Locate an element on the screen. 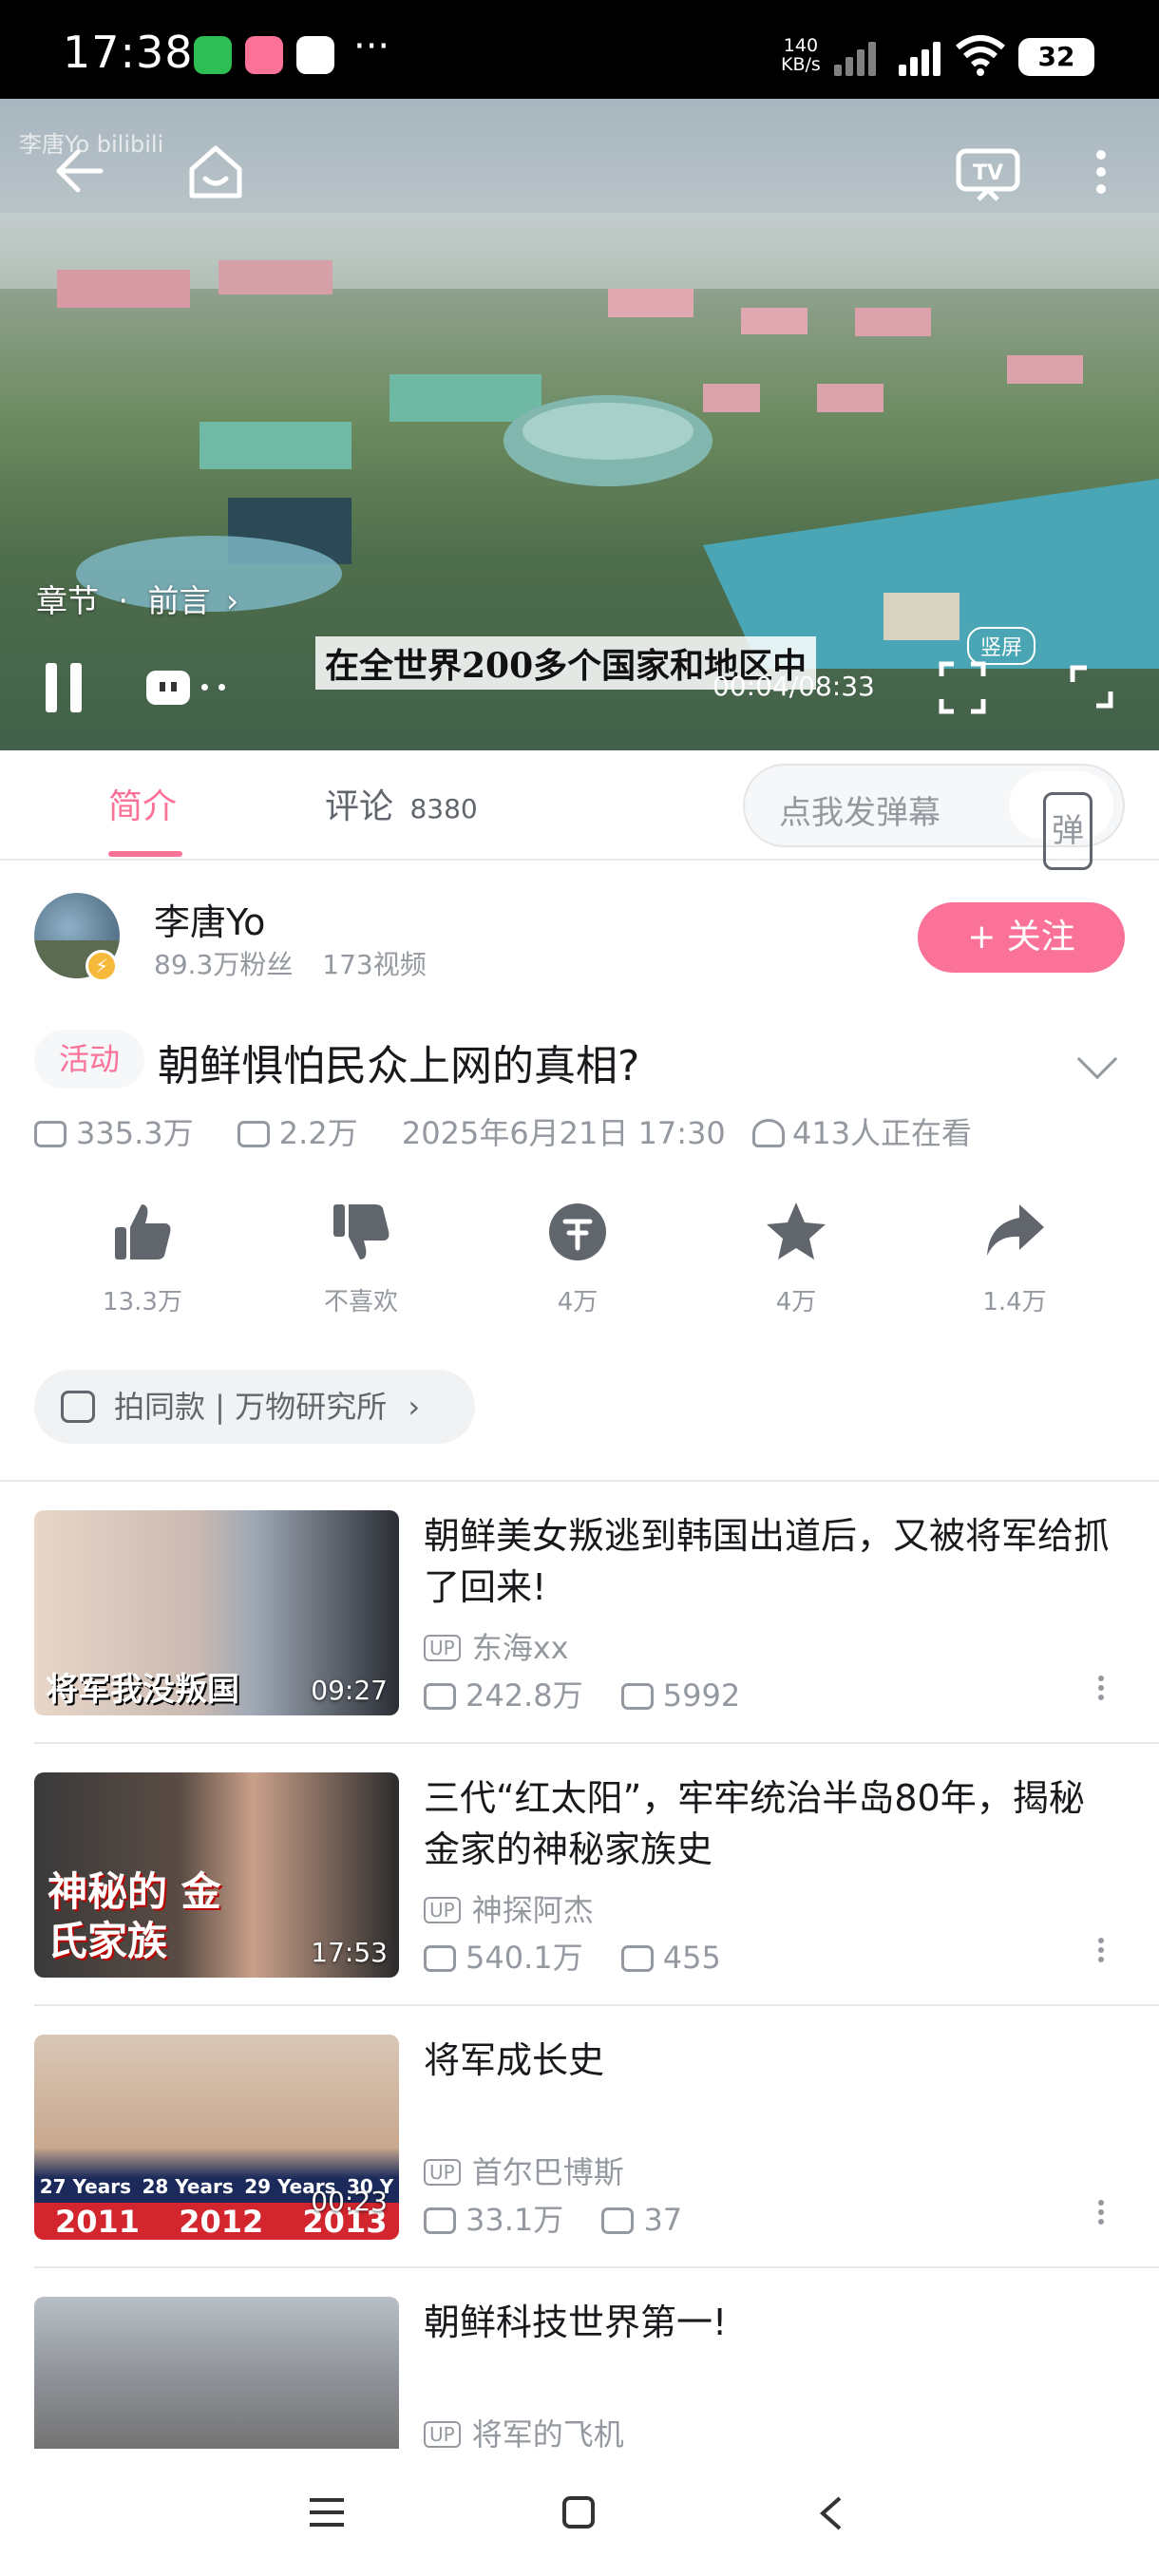 The image size is (1159, 2576). chevron-down-icon is located at coordinates (1097, 1059).